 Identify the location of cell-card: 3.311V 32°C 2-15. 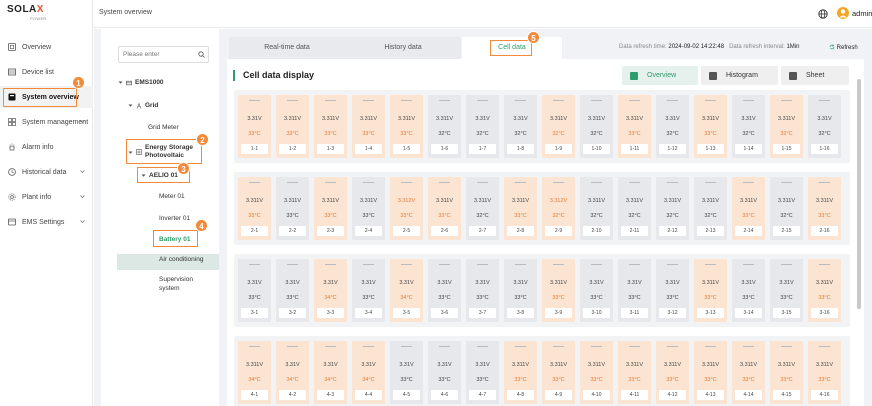
(786, 208).